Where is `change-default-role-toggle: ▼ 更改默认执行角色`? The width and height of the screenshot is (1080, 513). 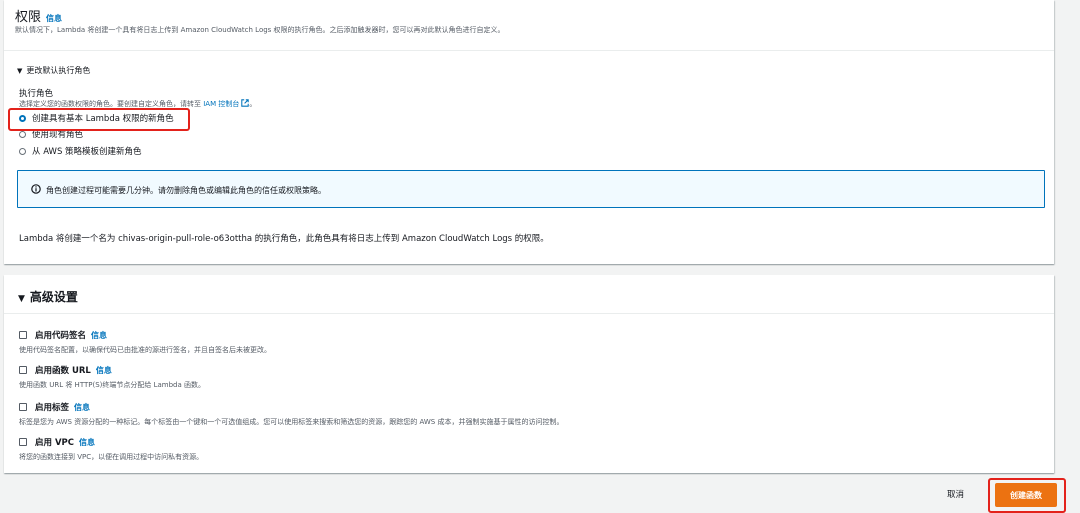
change-default-role-toggle: ▼ 更改默认执行角色 is located at coordinates (53, 70).